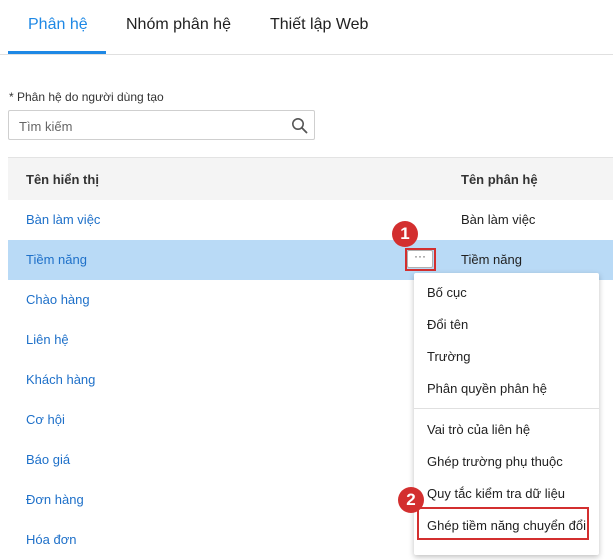  Describe the element at coordinates (63, 219) in the screenshot. I see `row-display-name: Bàn làm việc` at that location.